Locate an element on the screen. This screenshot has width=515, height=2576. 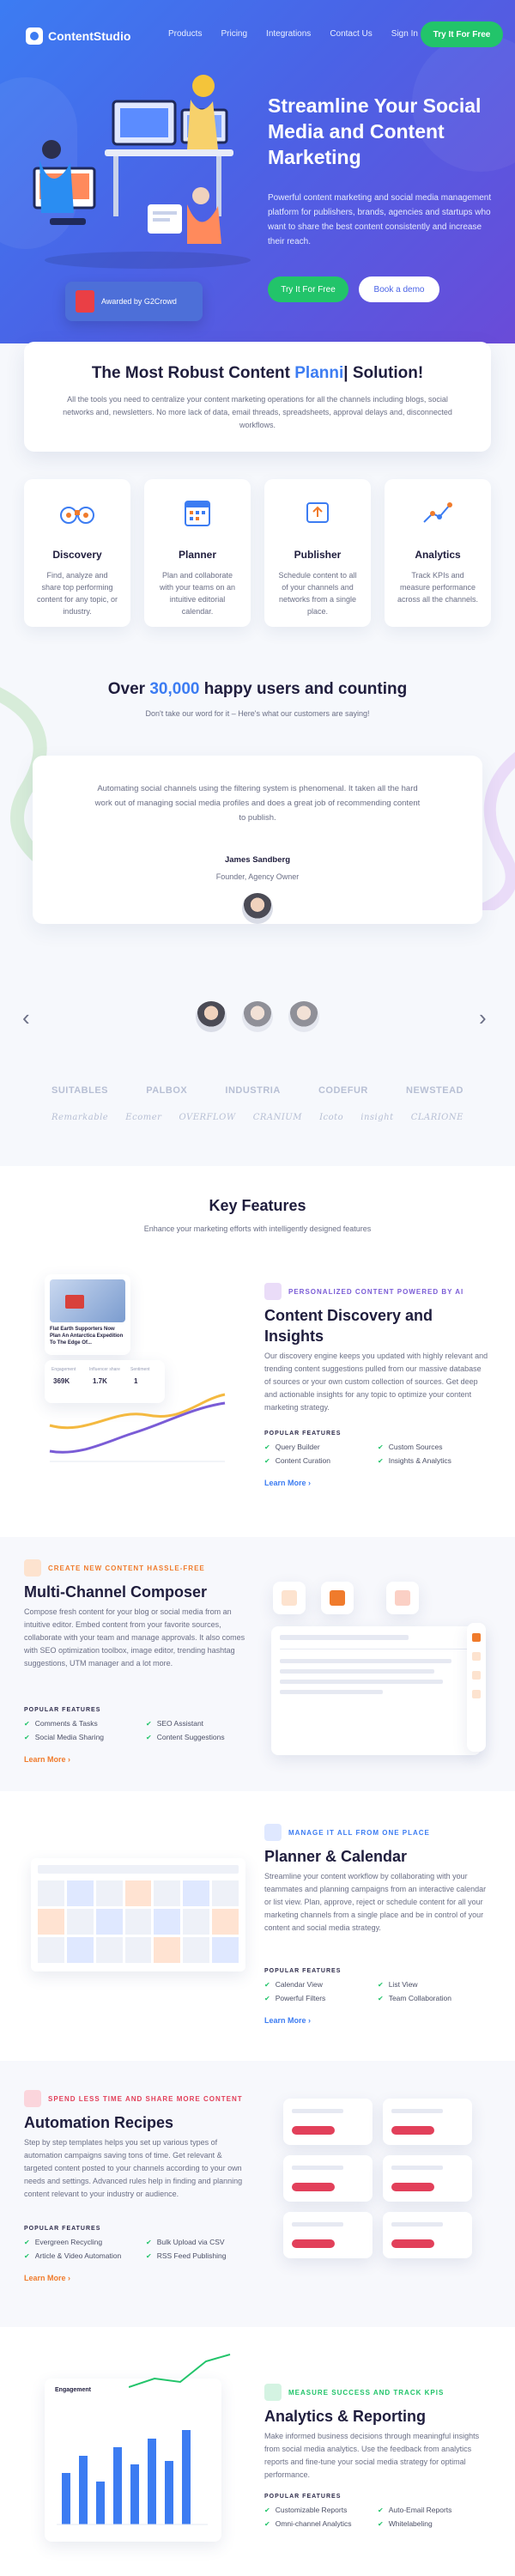
card-title: Analytics is located at coordinates (438, 555).